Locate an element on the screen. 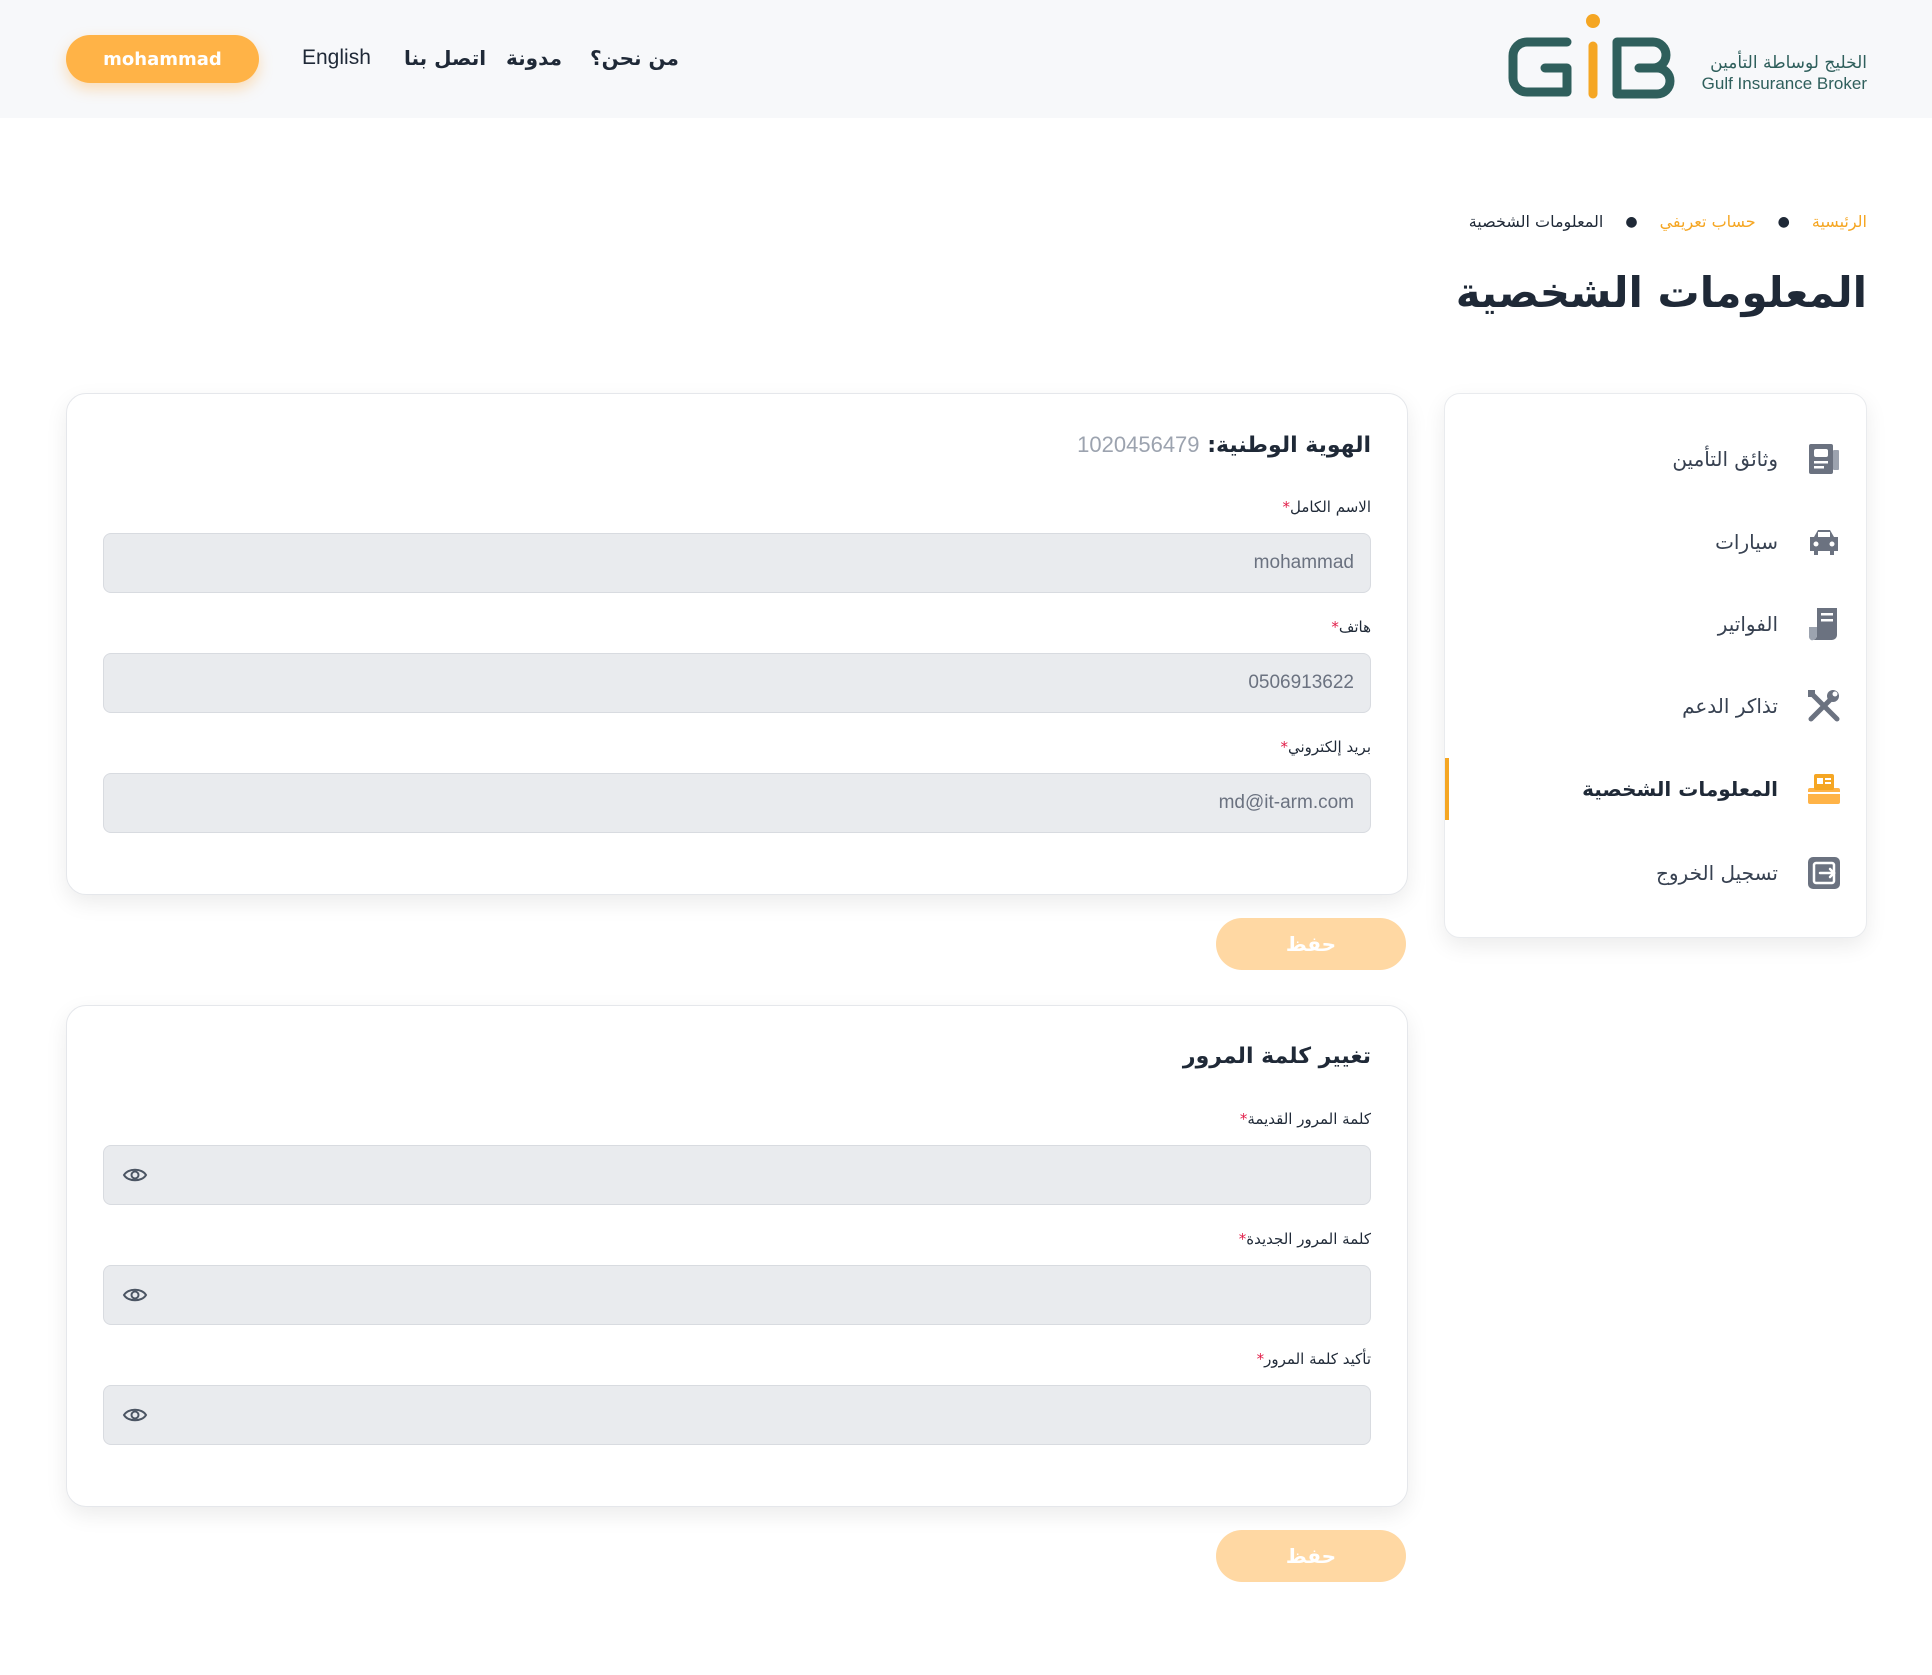 The image size is (1932, 1675). phone-label: هاتف is located at coordinates (1354, 627).